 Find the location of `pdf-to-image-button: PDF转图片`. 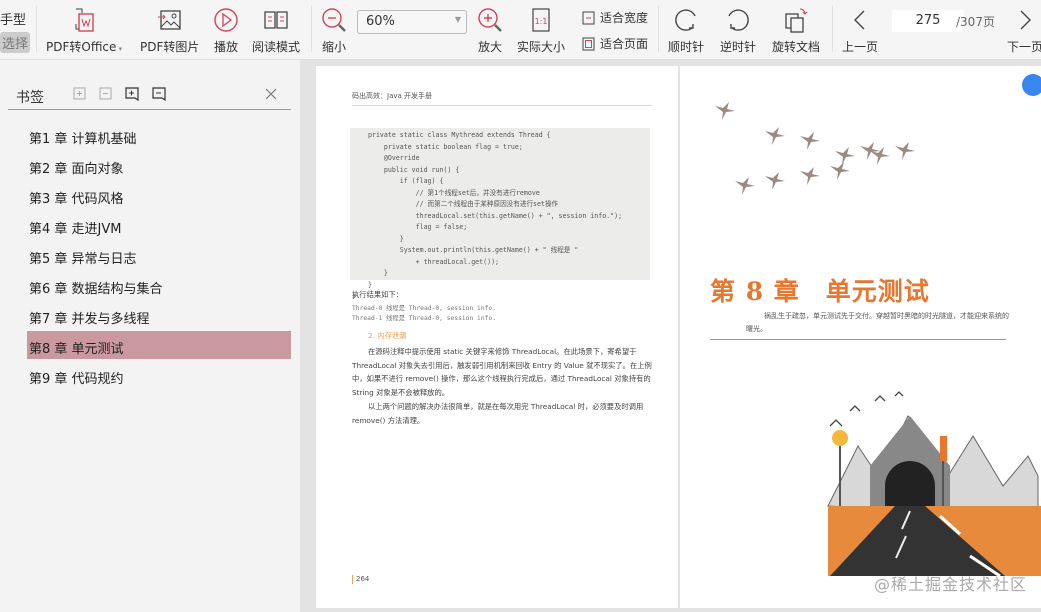

pdf-to-image-button: PDF转图片 is located at coordinates (169, 27).